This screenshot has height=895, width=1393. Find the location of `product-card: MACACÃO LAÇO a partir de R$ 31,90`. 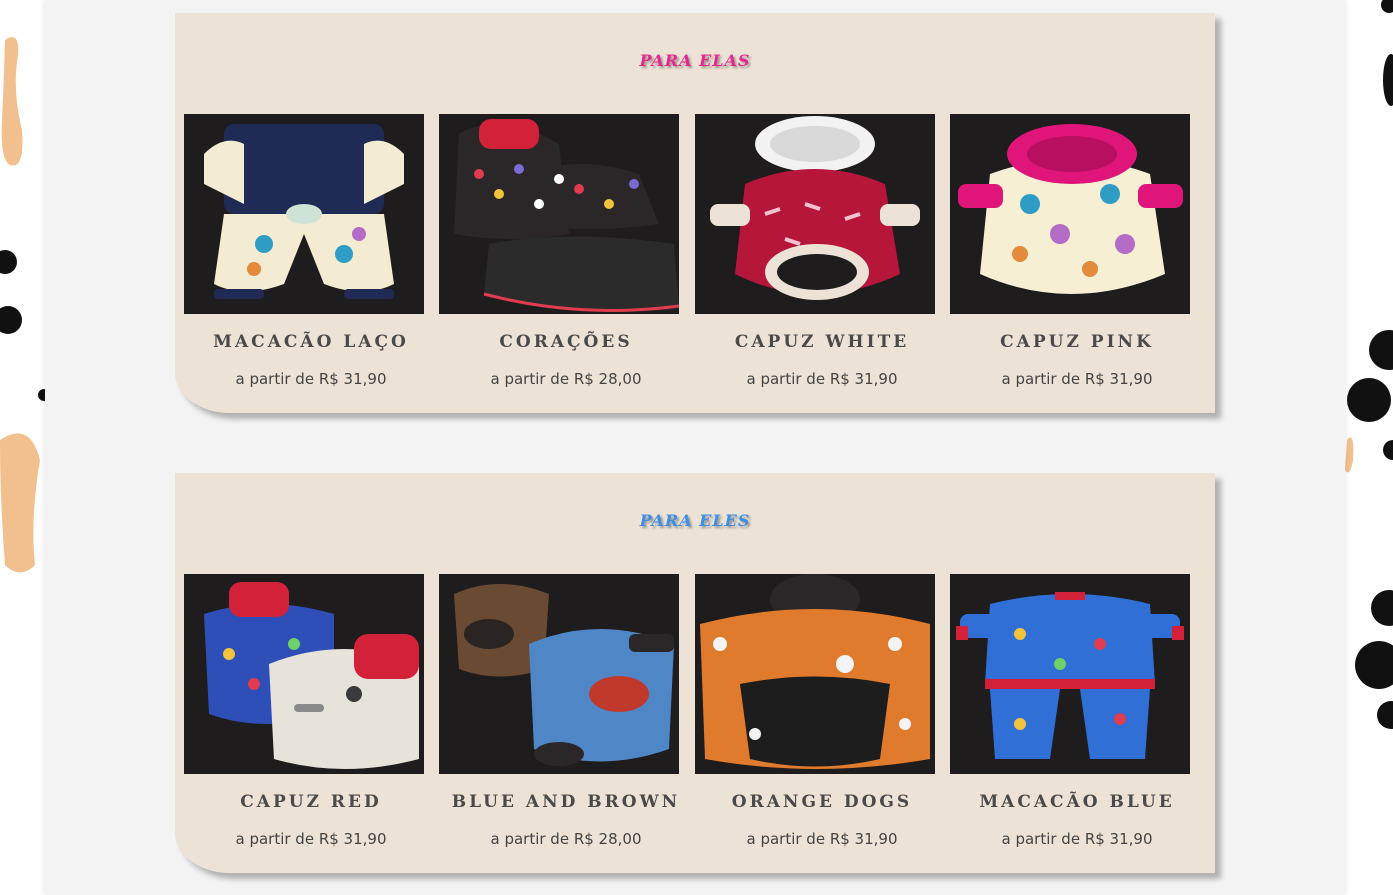

product-card: MACACÃO LAÇO a partir de R$ 31,90 is located at coordinates (304, 259).